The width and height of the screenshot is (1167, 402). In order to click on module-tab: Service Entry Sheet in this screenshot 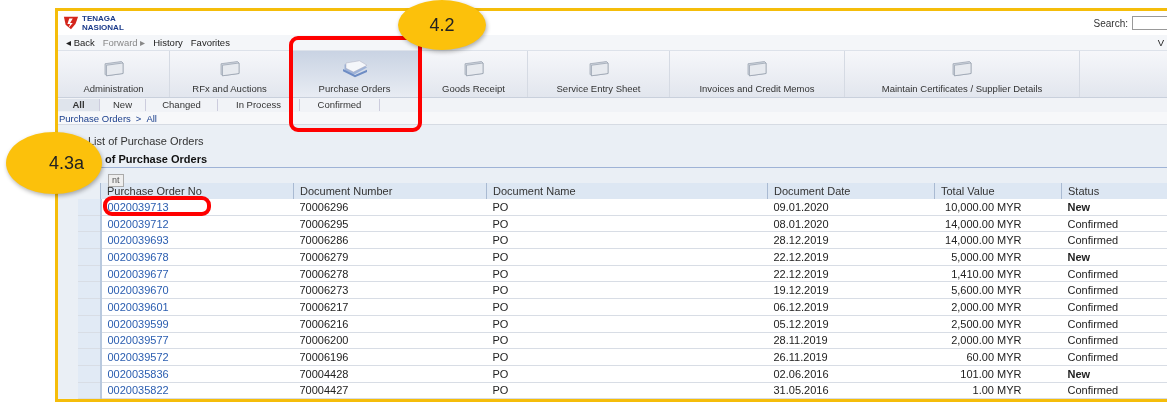, I will do `click(599, 74)`.